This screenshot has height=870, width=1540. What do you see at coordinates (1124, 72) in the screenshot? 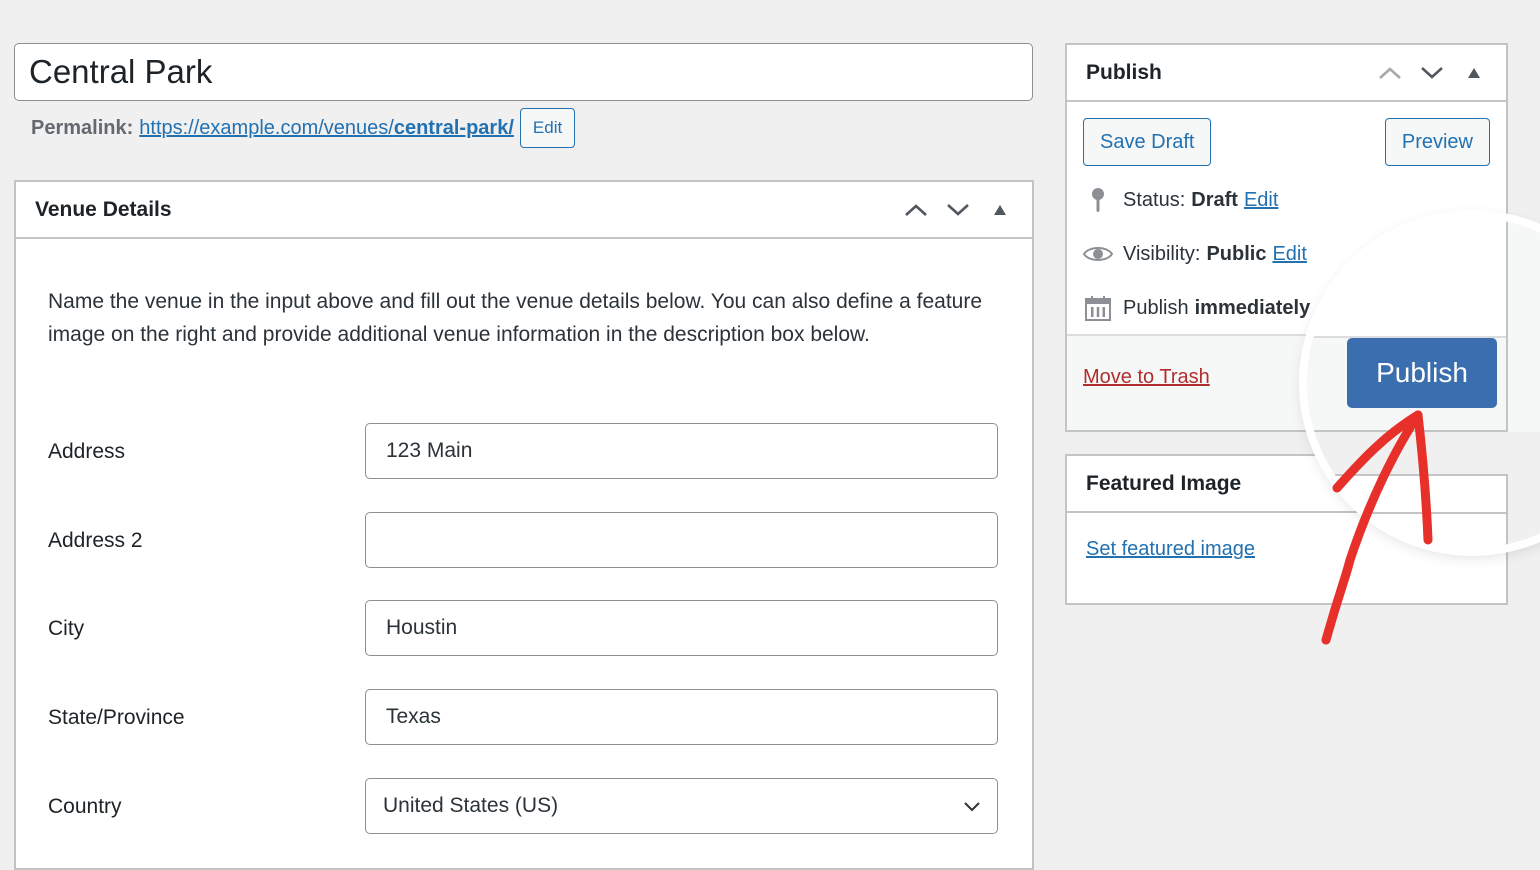
I see `publish-box-title: Publish` at bounding box center [1124, 72].